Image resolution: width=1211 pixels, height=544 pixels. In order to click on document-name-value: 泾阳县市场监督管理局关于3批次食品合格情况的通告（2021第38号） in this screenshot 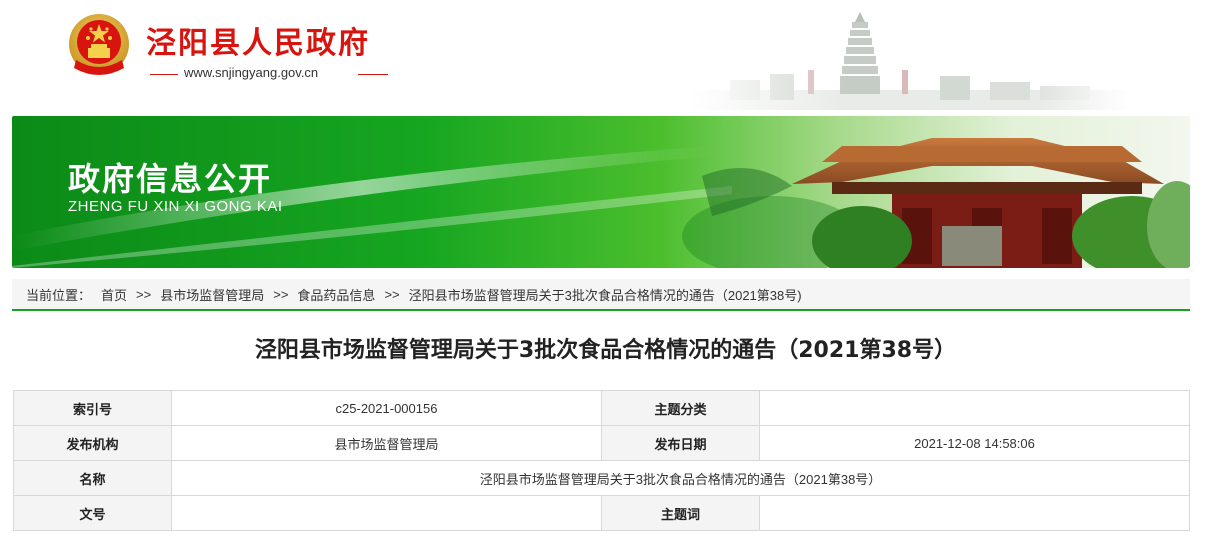, I will do `click(680, 478)`.